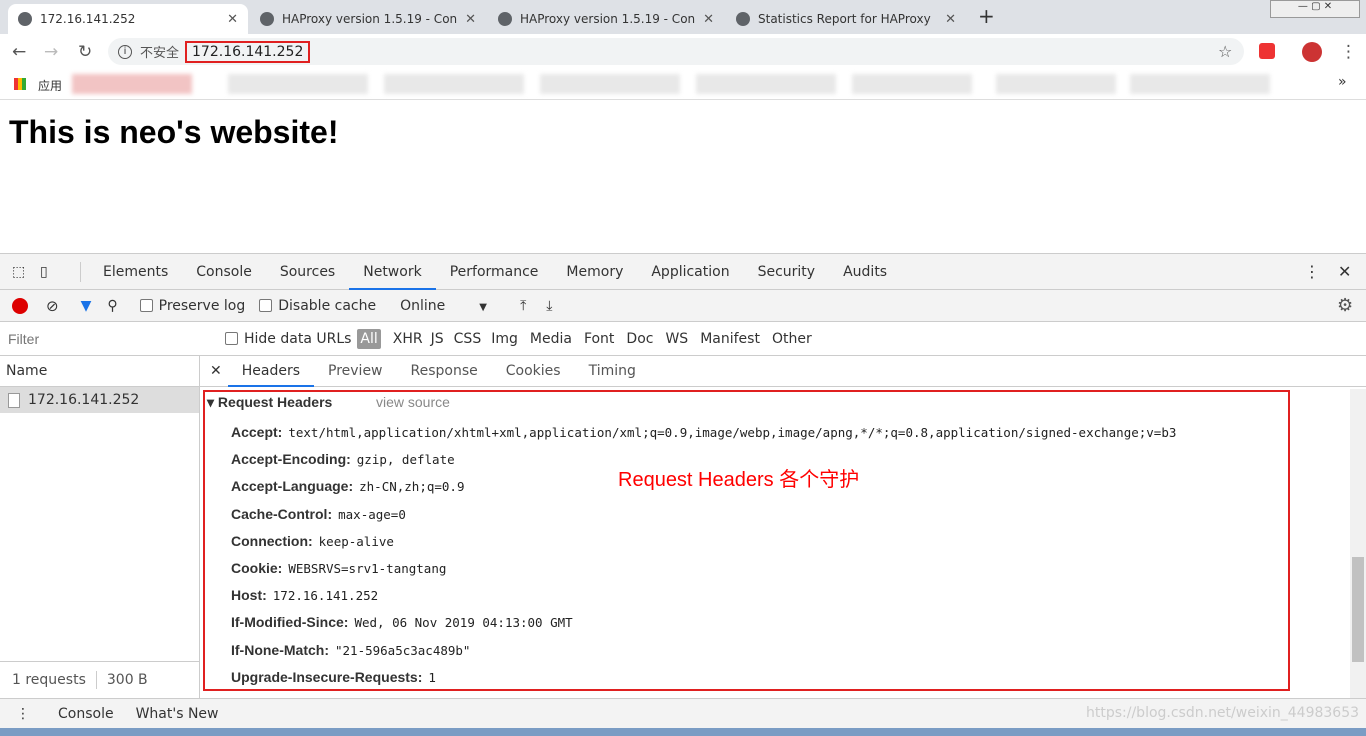 Image resolution: width=1366 pixels, height=736 pixels. I want to click on disable-cache-checkbox: Disable cache, so click(317, 306).